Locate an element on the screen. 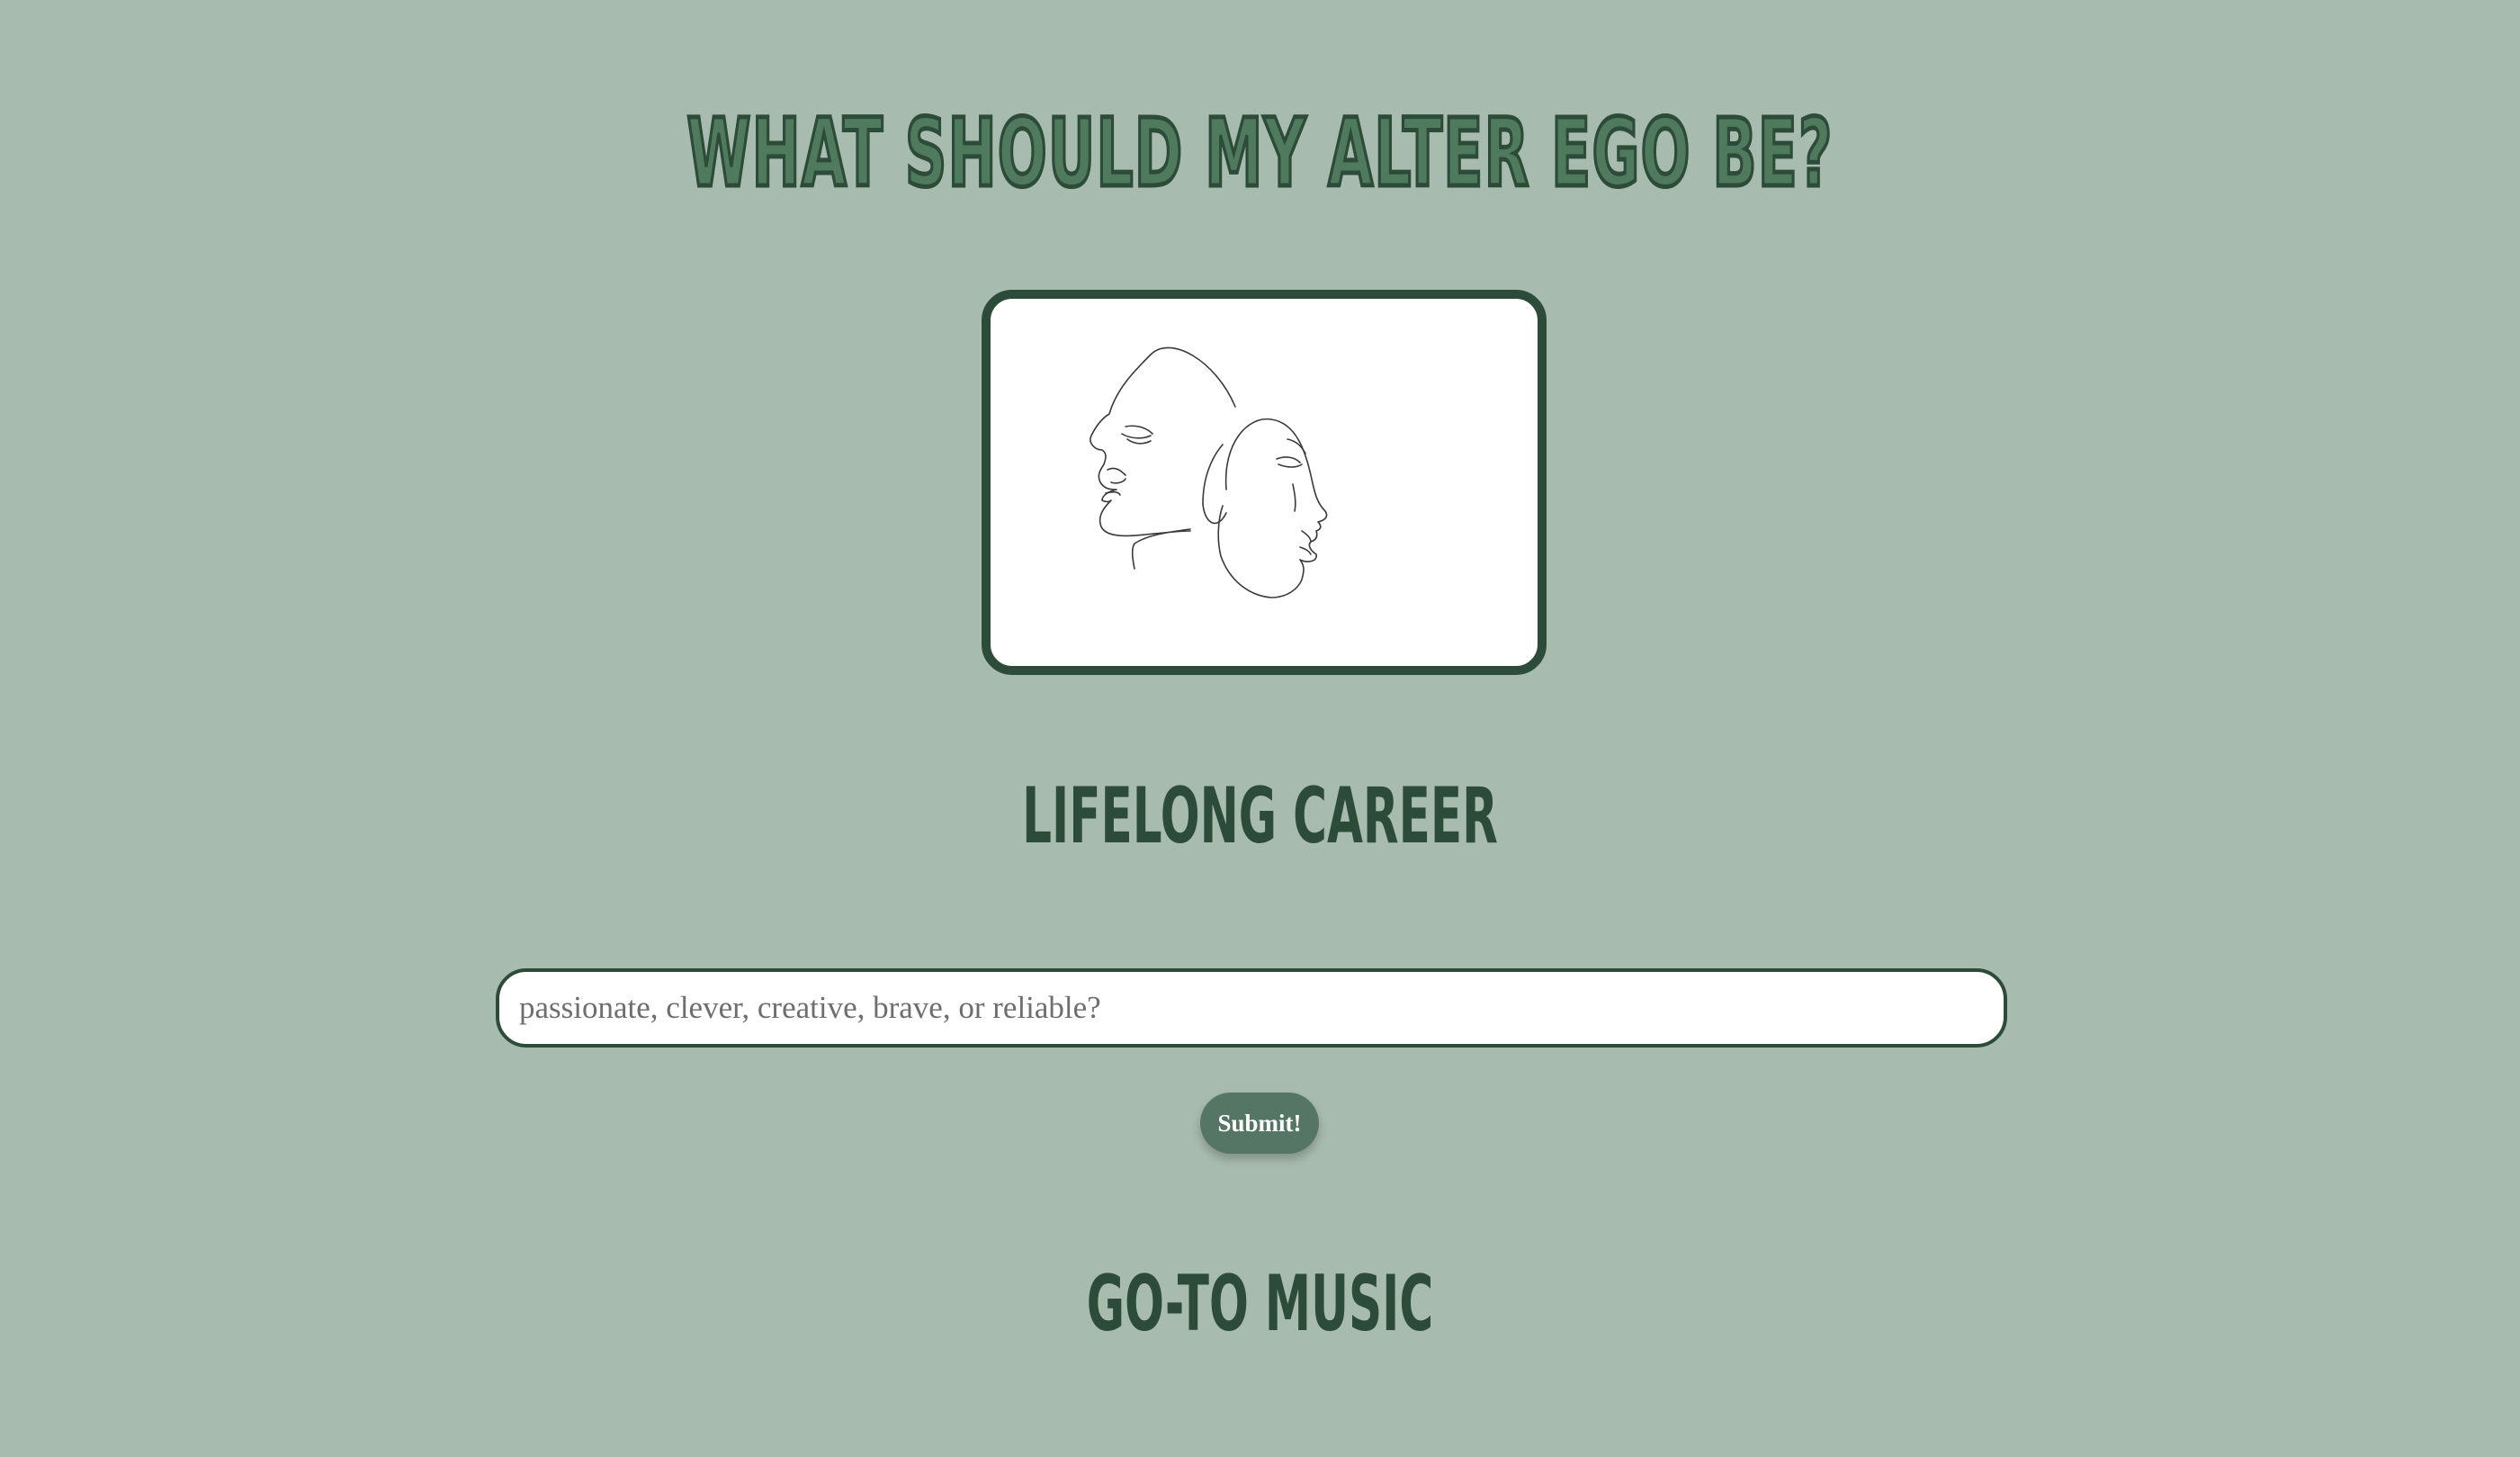 The width and height of the screenshot is (2520, 1457). submit-button: Submit! is located at coordinates (1259, 1123).